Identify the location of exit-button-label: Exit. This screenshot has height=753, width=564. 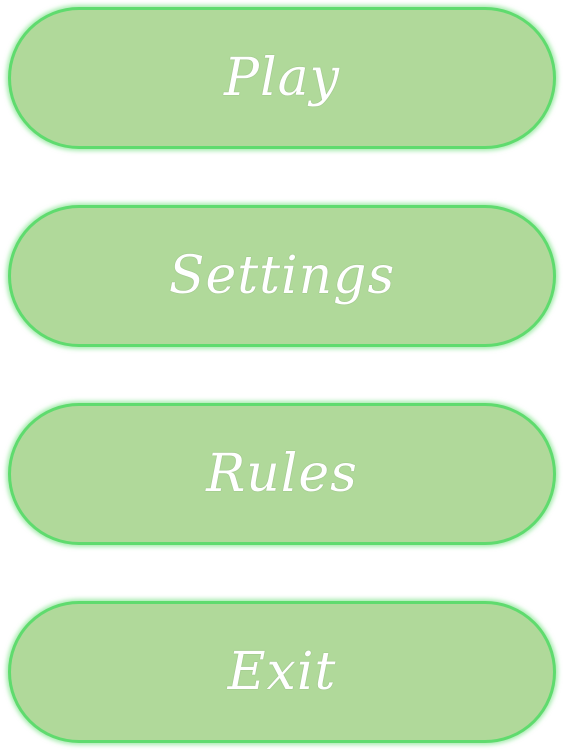
(282, 672).